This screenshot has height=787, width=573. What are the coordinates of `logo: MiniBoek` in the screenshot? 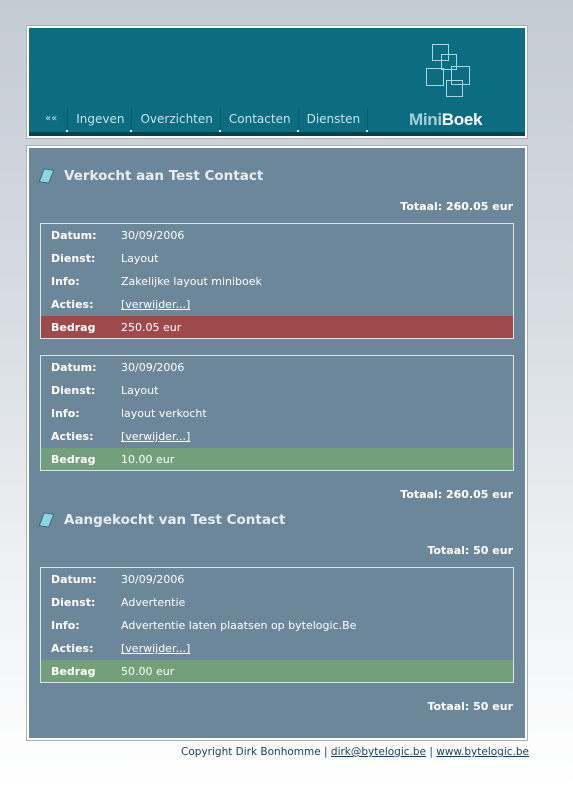 It's located at (445, 120).